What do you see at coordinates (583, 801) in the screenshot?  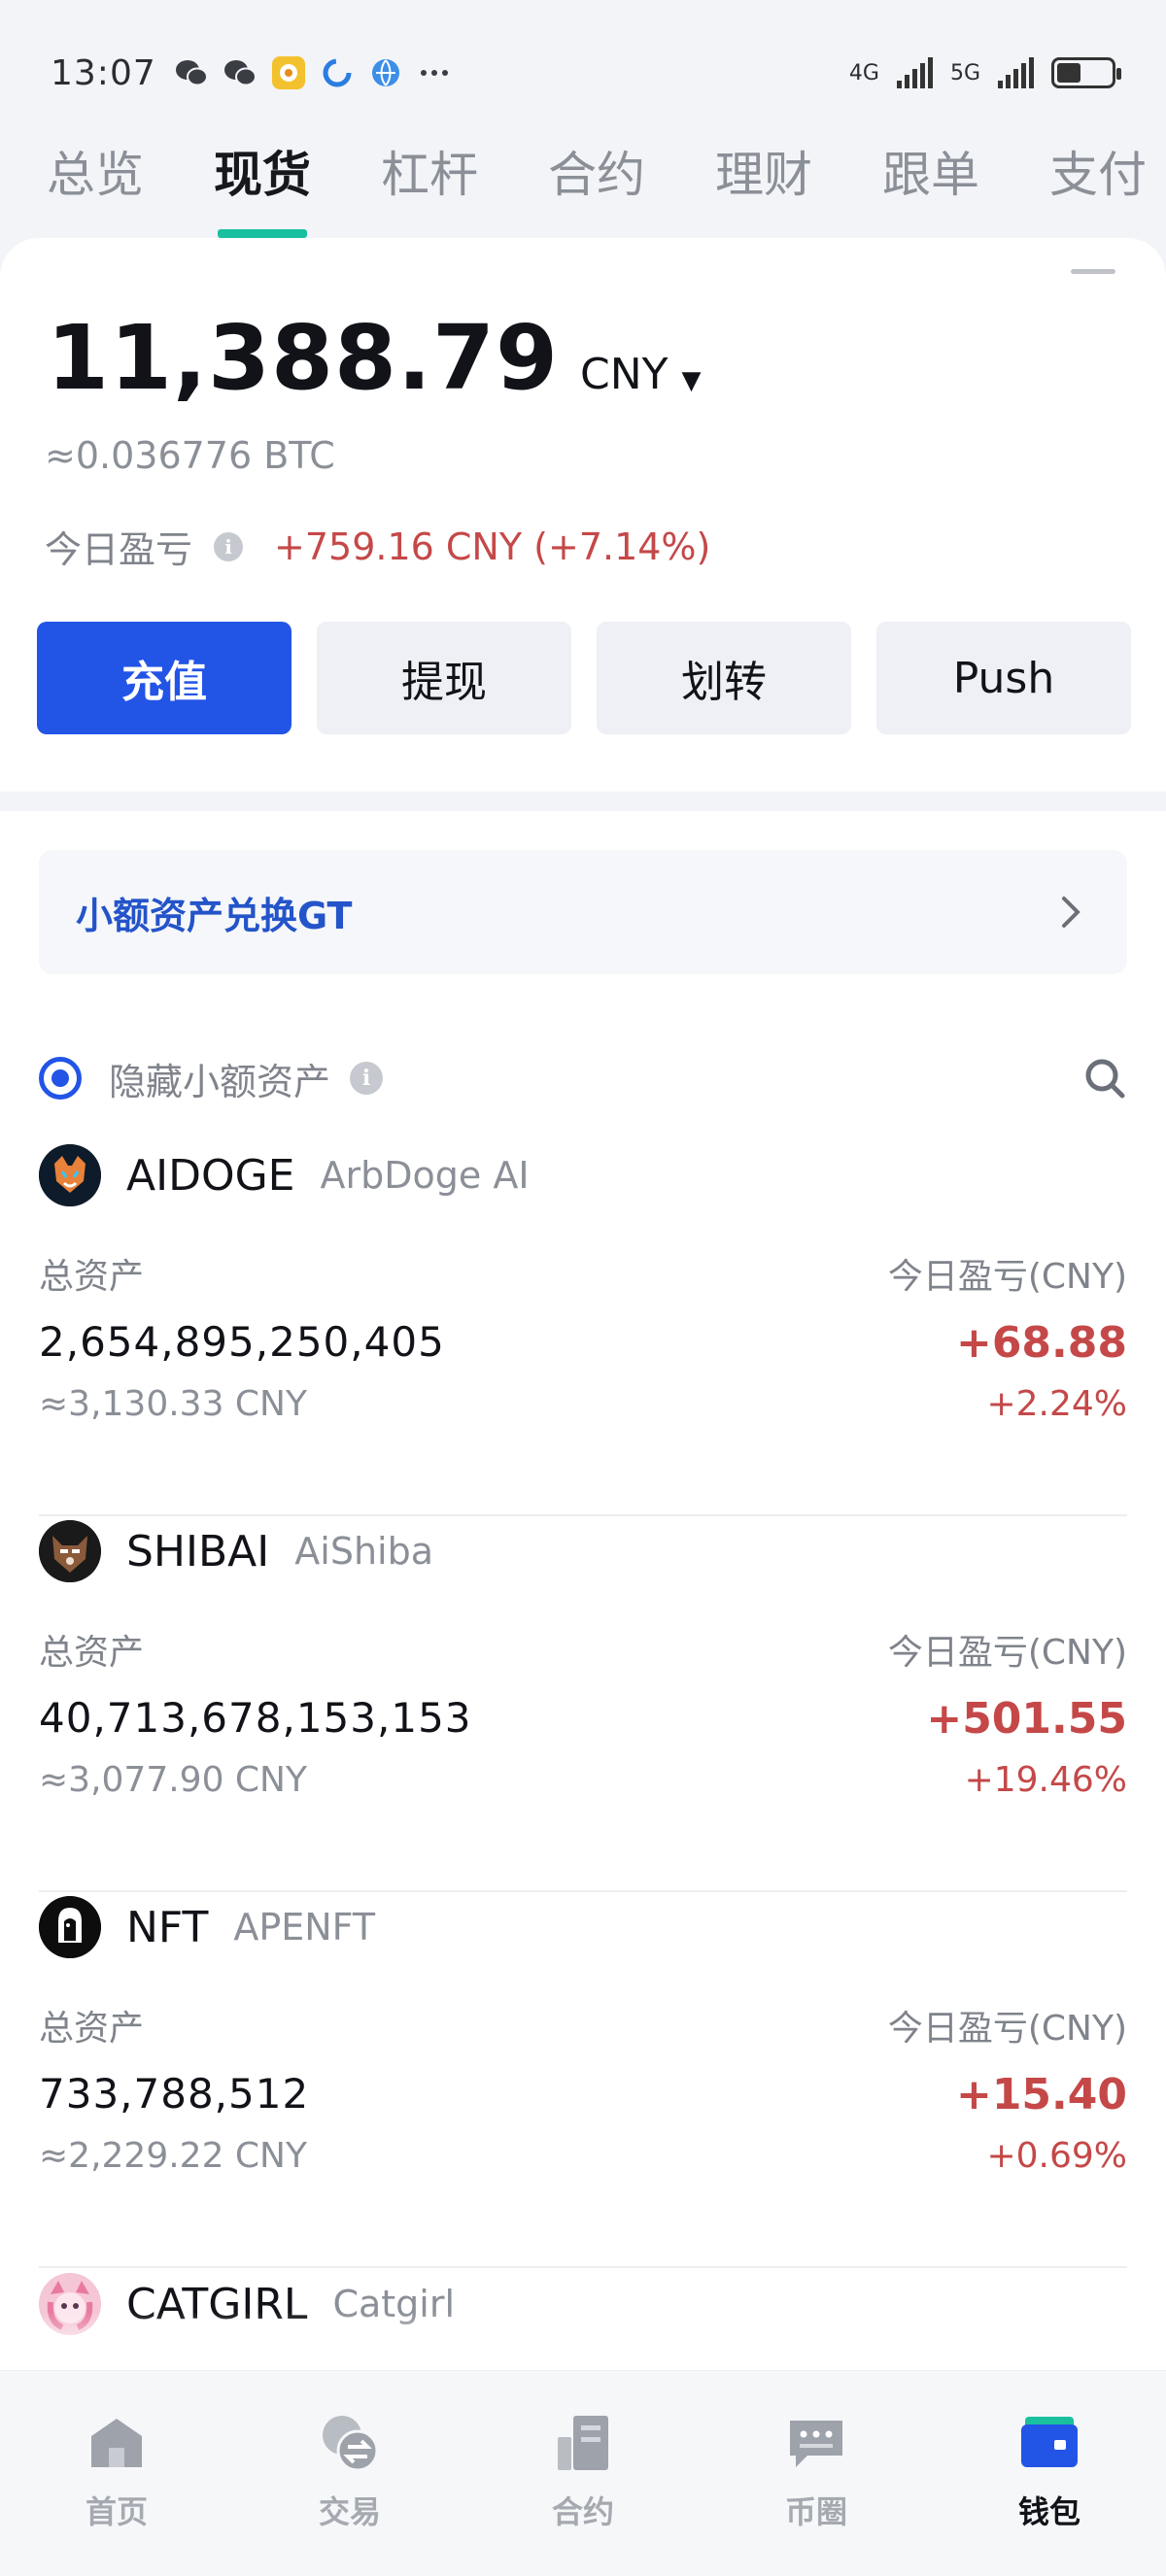 I see `section-divider` at bounding box center [583, 801].